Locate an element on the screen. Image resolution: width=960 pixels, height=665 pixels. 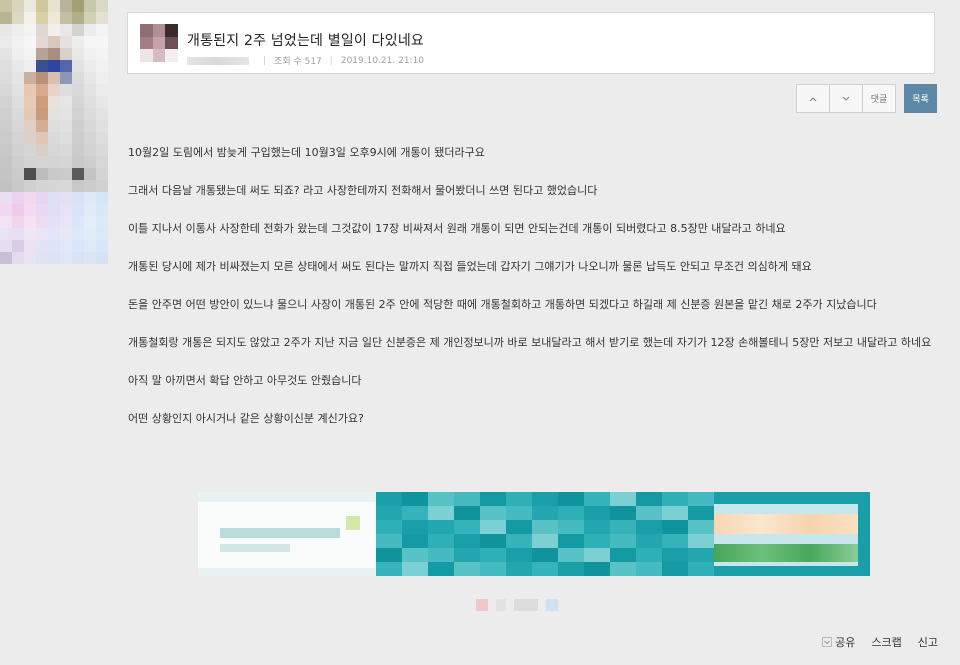
list-button: 목록 is located at coordinates (920, 98).